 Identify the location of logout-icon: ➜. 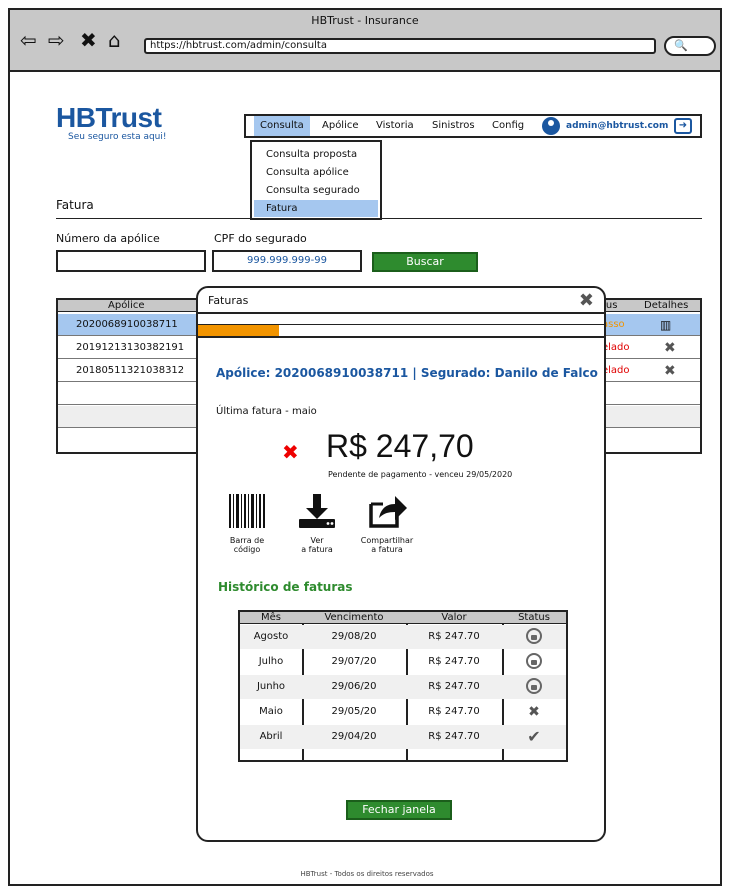
(683, 126).